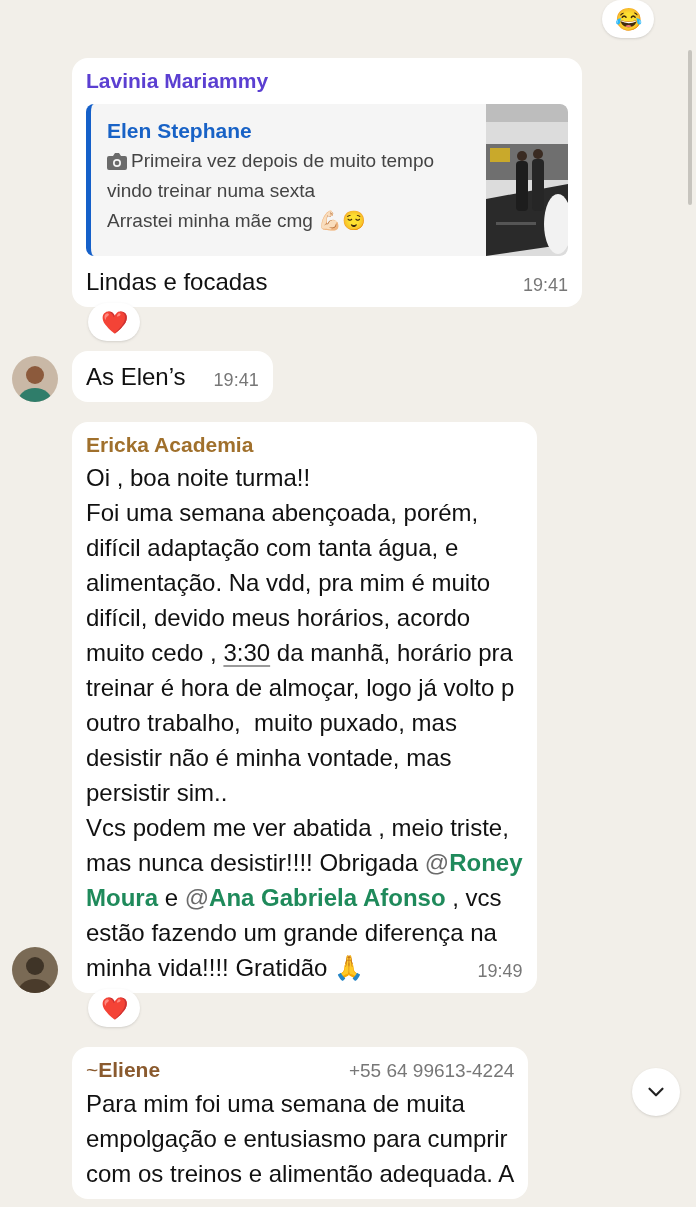  Describe the element at coordinates (211, 191) in the screenshot. I see `quoted-text: vindo treinar numa sexta` at that location.